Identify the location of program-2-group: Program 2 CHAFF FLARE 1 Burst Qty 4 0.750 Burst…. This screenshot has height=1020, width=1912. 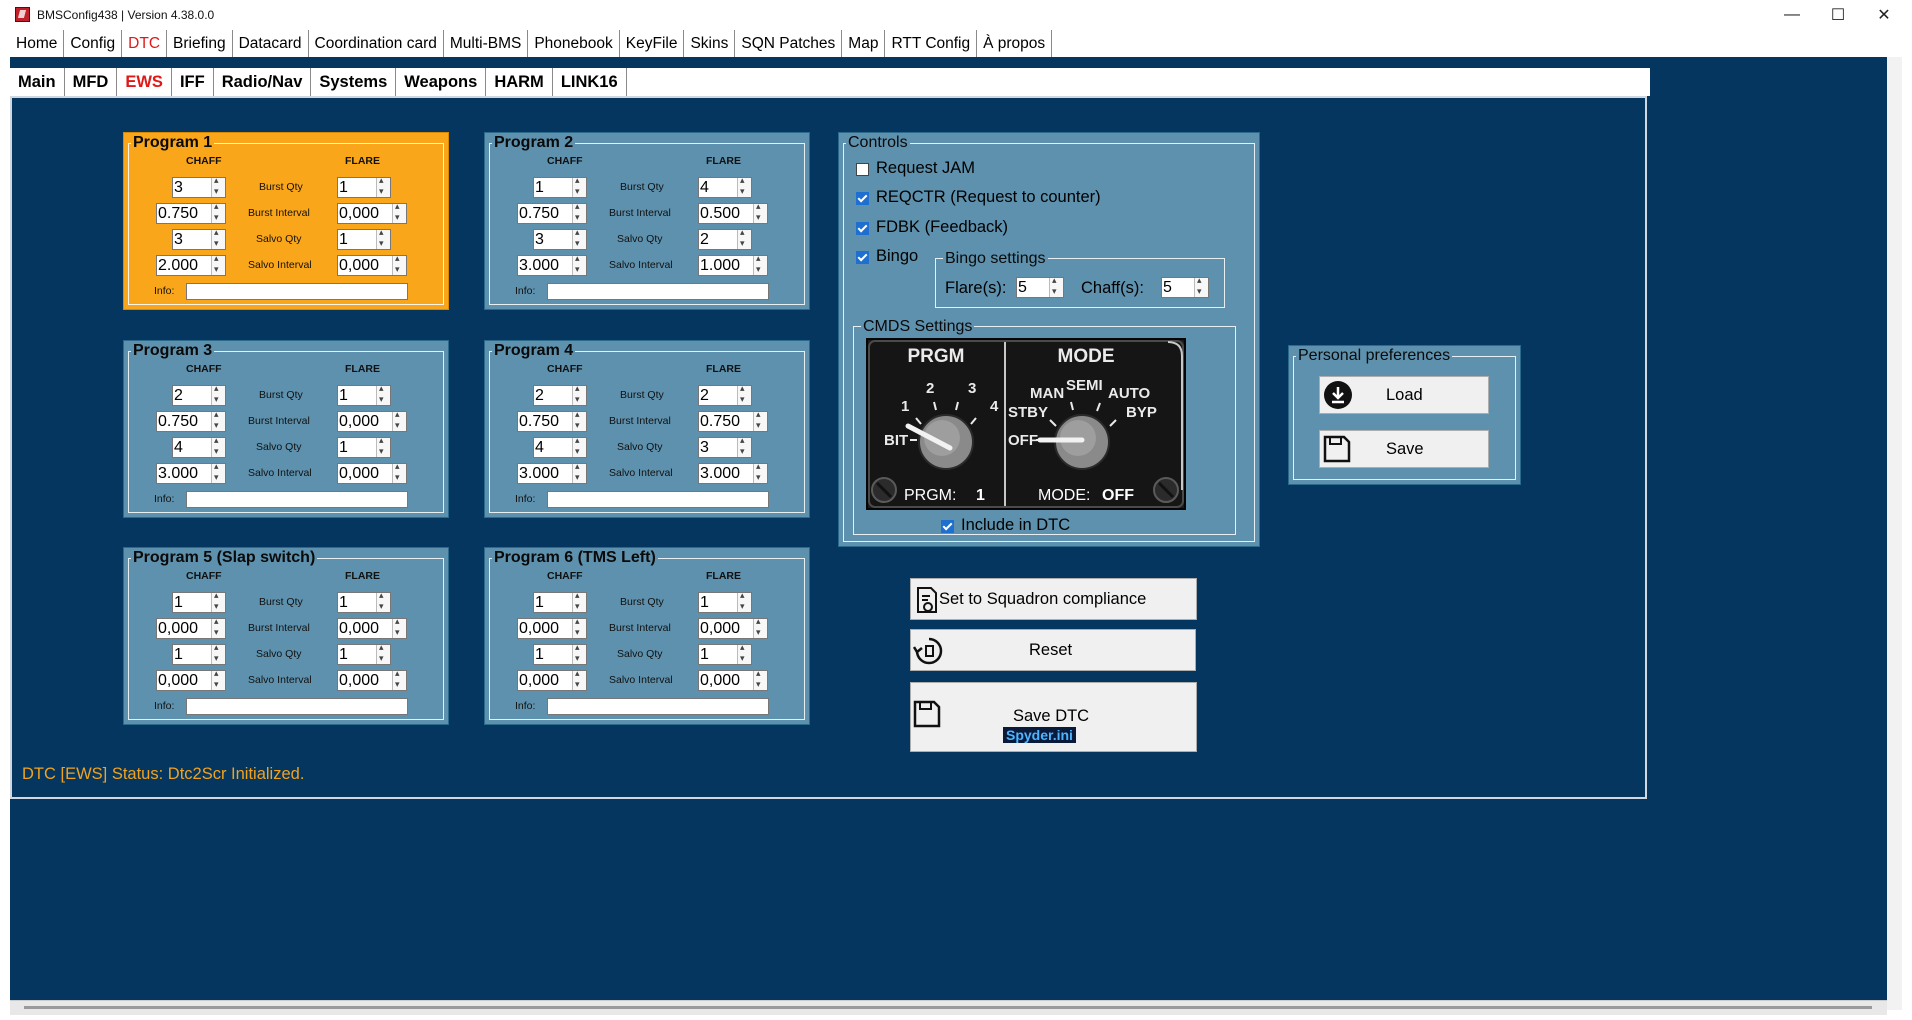
(647, 221).